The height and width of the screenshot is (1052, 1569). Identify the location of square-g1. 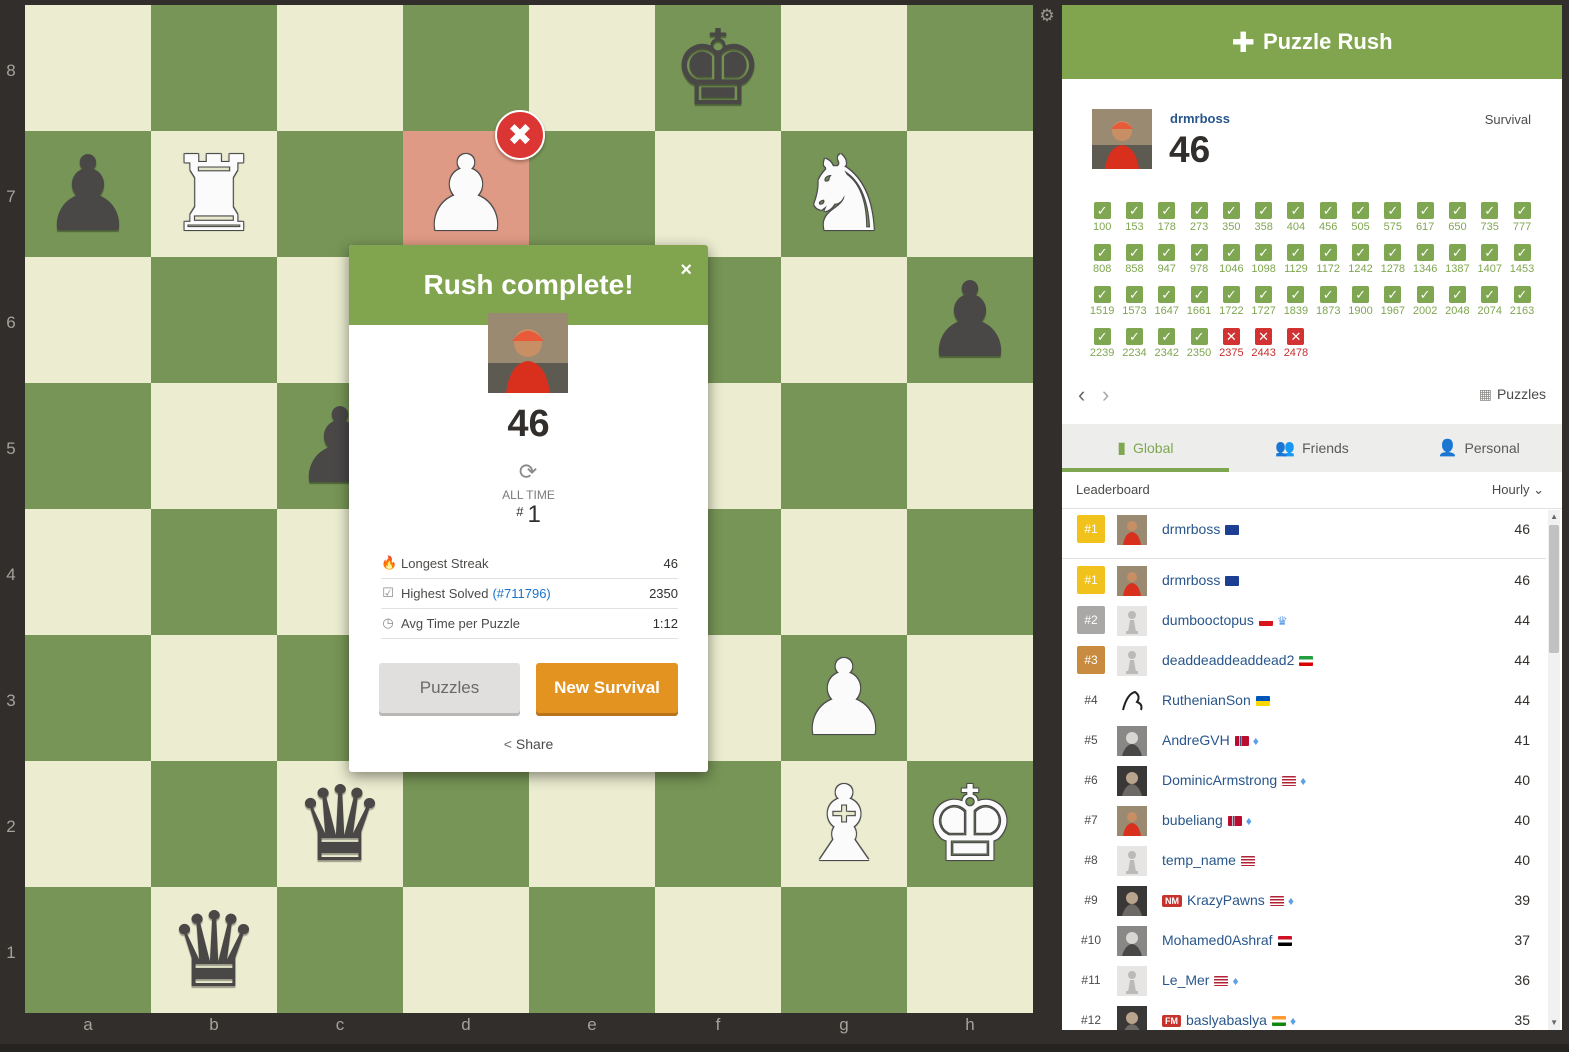
(844, 950).